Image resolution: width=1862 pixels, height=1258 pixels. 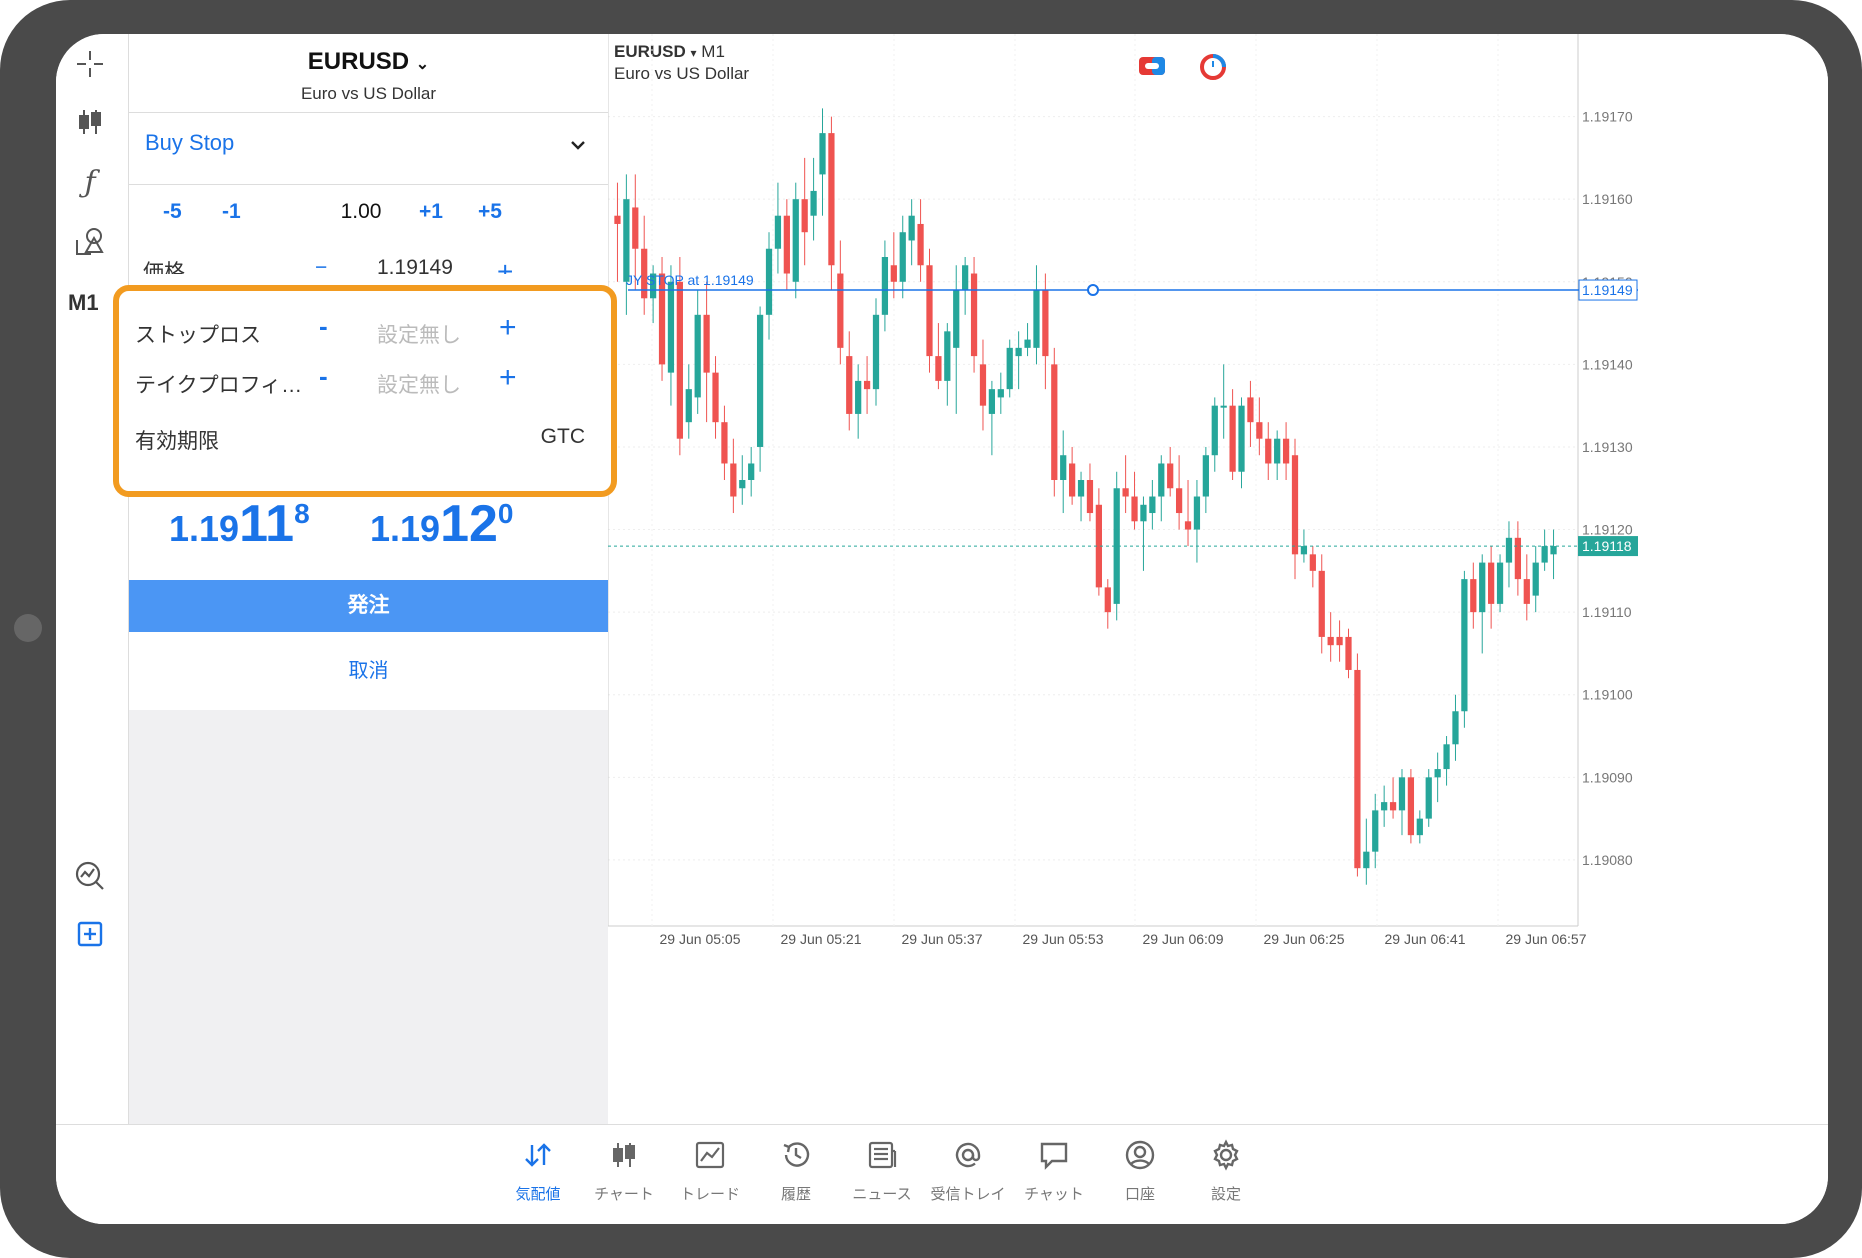 I want to click on volume-plus-1-button: +1, so click(x=431, y=212).